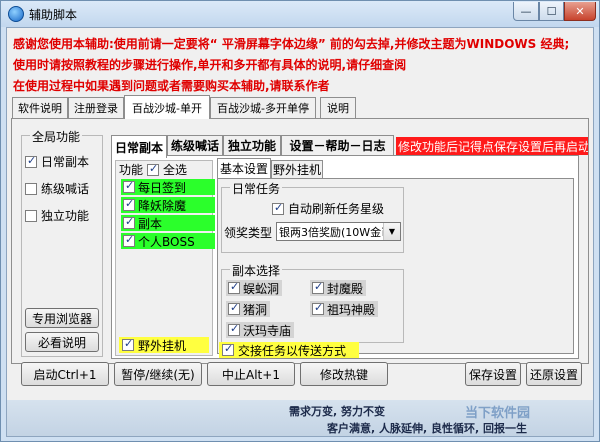  I want to click on teleport-option: 交接任务以传送方式, so click(289, 350).